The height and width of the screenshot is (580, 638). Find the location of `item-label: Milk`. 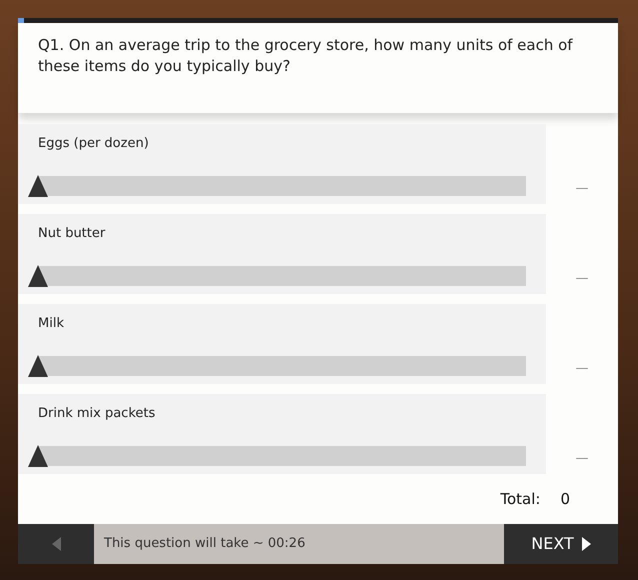

item-label: Milk is located at coordinates (51, 324).